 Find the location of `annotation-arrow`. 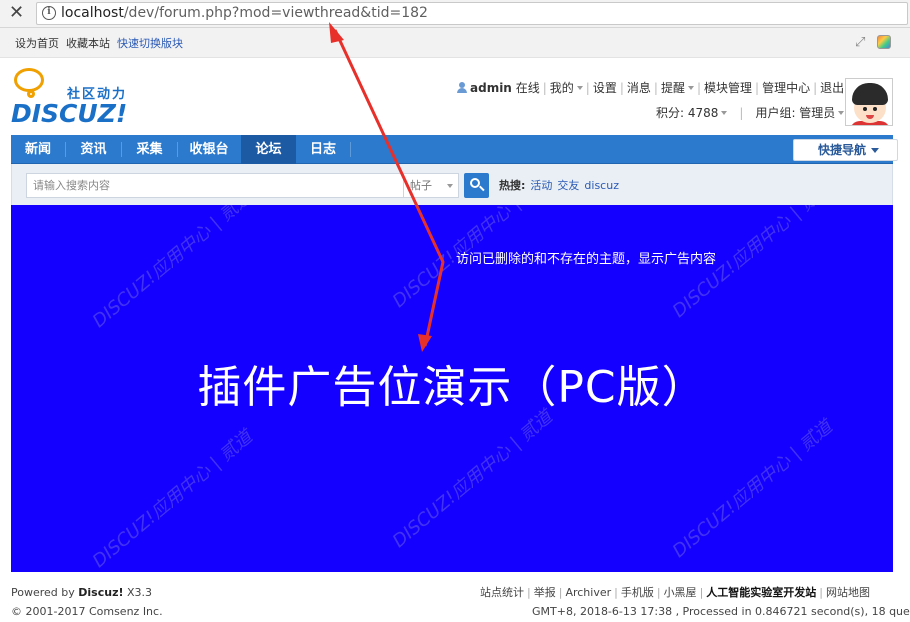

annotation-arrow is located at coordinates (387, 187).